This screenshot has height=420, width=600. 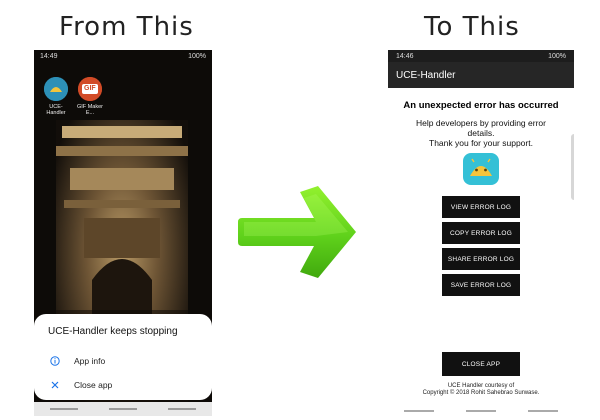 What do you see at coordinates (405, 56) in the screenshot?
I see `status-time: 14:46` at bounding box center [405, 56].